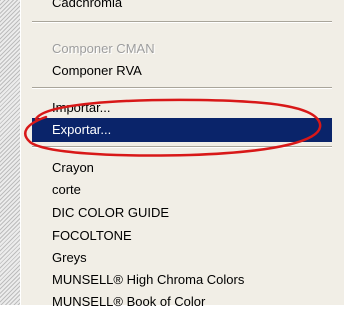 The height and width of the screenshot is (314, 344). What do you see at coordinates (182, 236) in the screenshot?
I see `menu-item-focoltone: FOCOLTONE` at bounding box center [182, 236].